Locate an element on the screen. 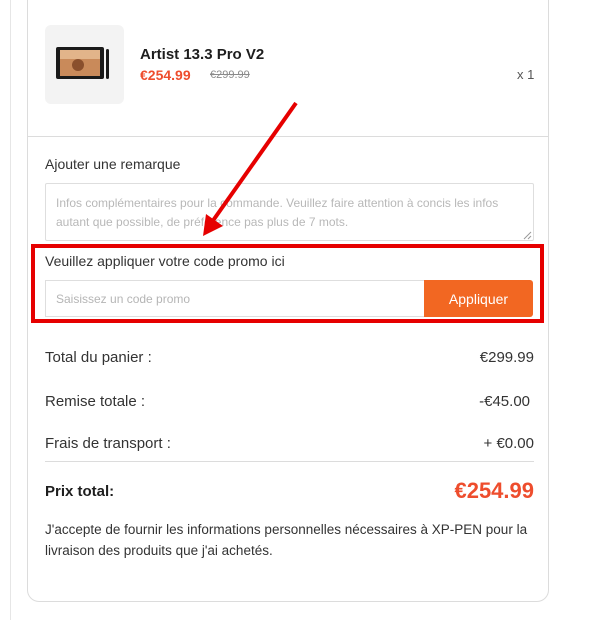  summary-divider is located at coordinates (289, 461).